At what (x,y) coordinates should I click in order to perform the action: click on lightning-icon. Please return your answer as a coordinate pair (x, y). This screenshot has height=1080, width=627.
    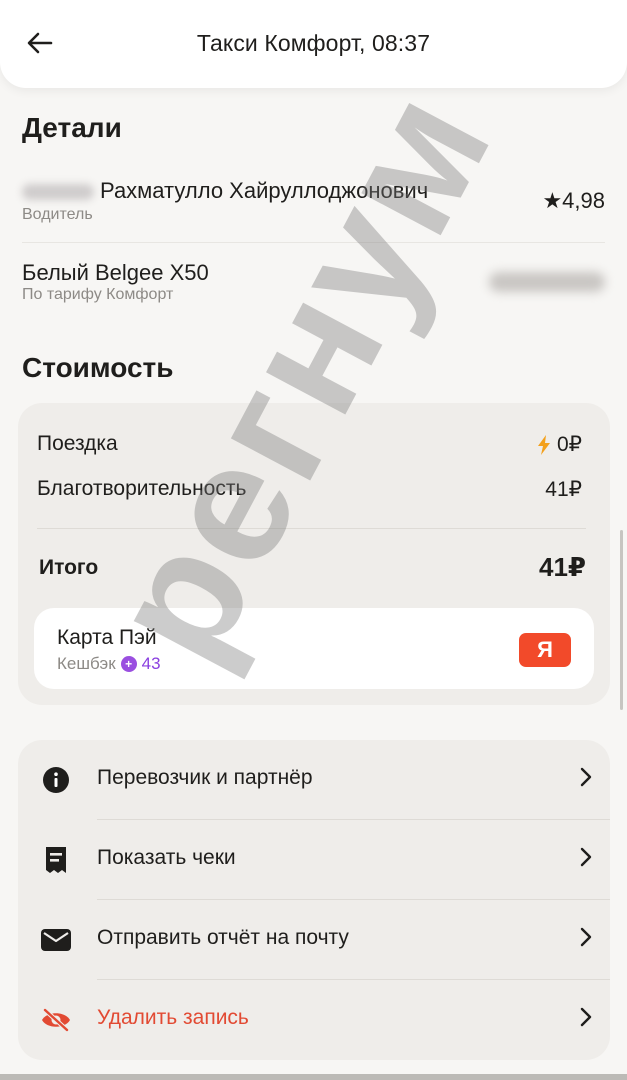
    Looking at the image, I should click on (543, 444).